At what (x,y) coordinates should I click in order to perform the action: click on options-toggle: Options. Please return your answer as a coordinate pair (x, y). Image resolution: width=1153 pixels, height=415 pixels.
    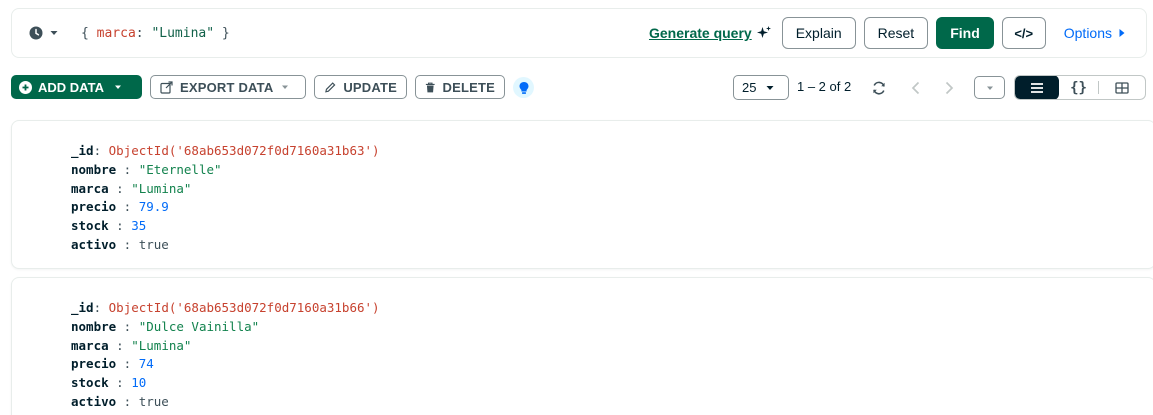
    Looking at the image, I should click on (1095, 33).